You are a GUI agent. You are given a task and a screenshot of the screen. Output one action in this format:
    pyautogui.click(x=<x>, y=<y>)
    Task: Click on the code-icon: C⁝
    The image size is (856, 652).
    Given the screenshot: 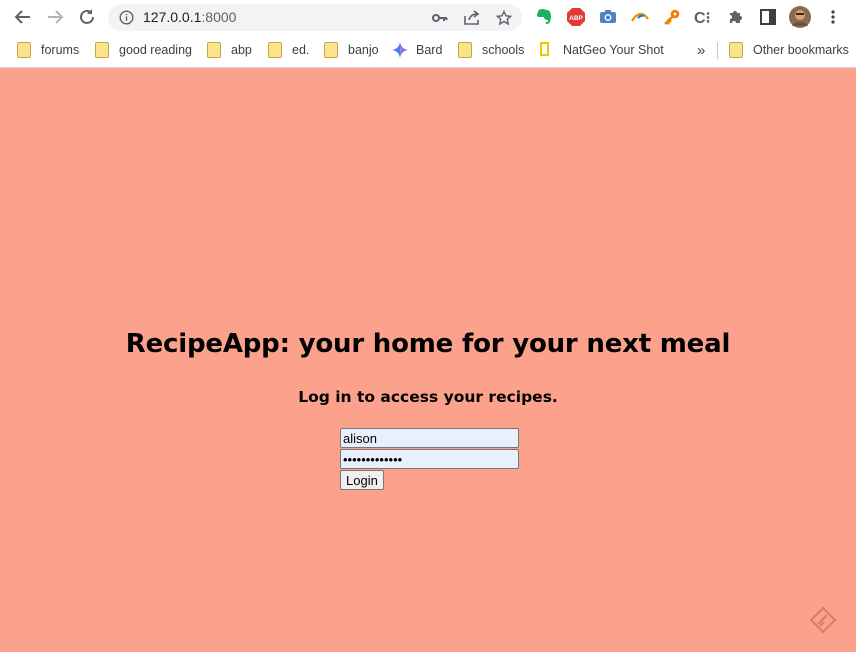 What is the action you would take?
    pyautogui.click(x=704, y=17)
    